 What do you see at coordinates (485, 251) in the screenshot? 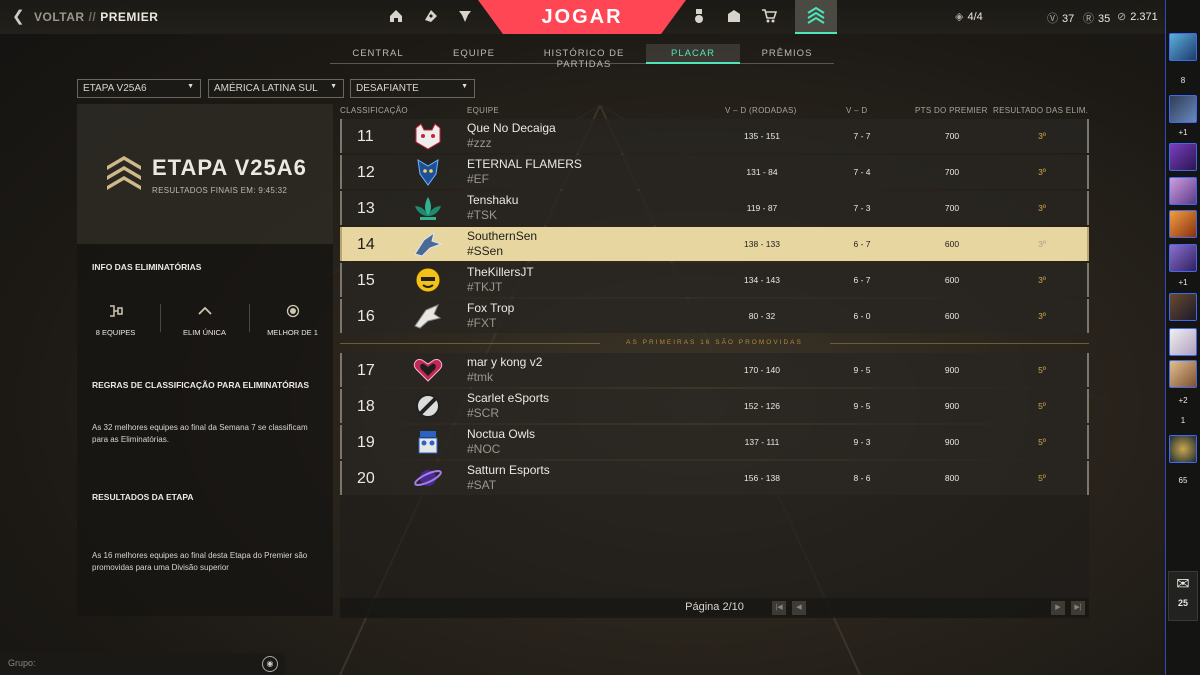
I see `team-tag: #SSen` at bounding box center [485, 251].